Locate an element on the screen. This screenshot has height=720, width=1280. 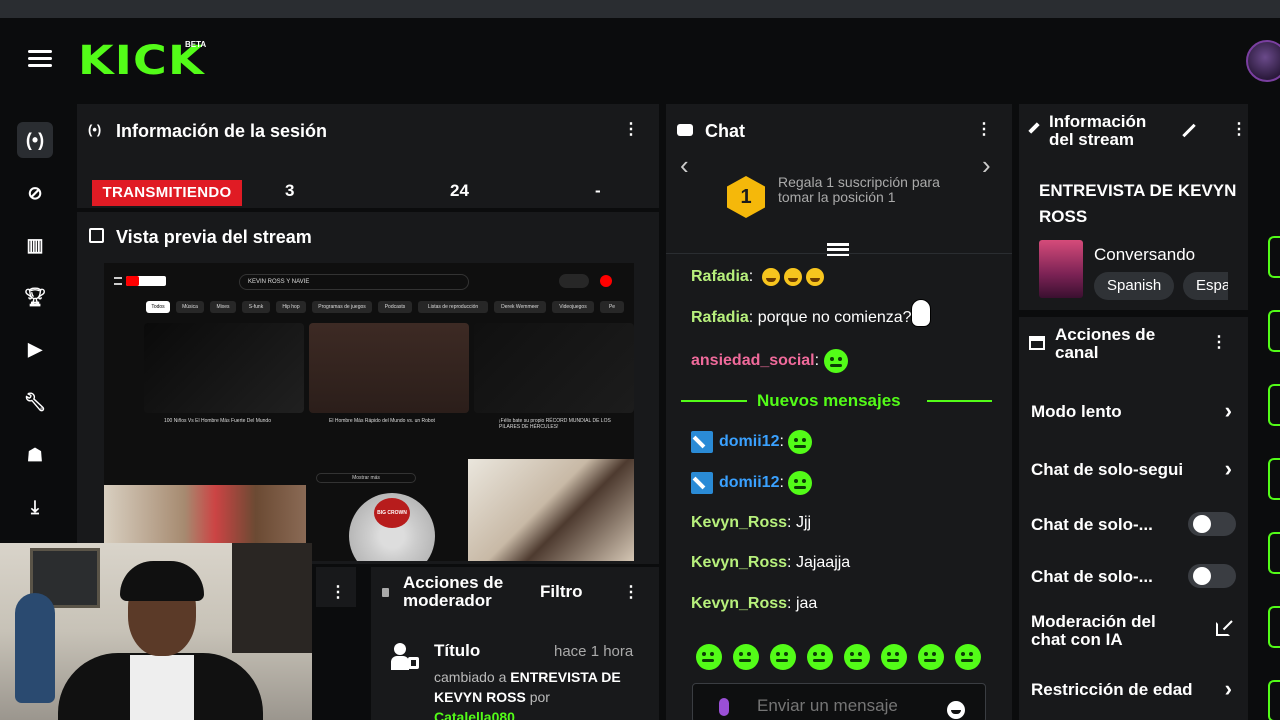
chat-menu-icon: ⋮ is located at coordinates (984, 130).